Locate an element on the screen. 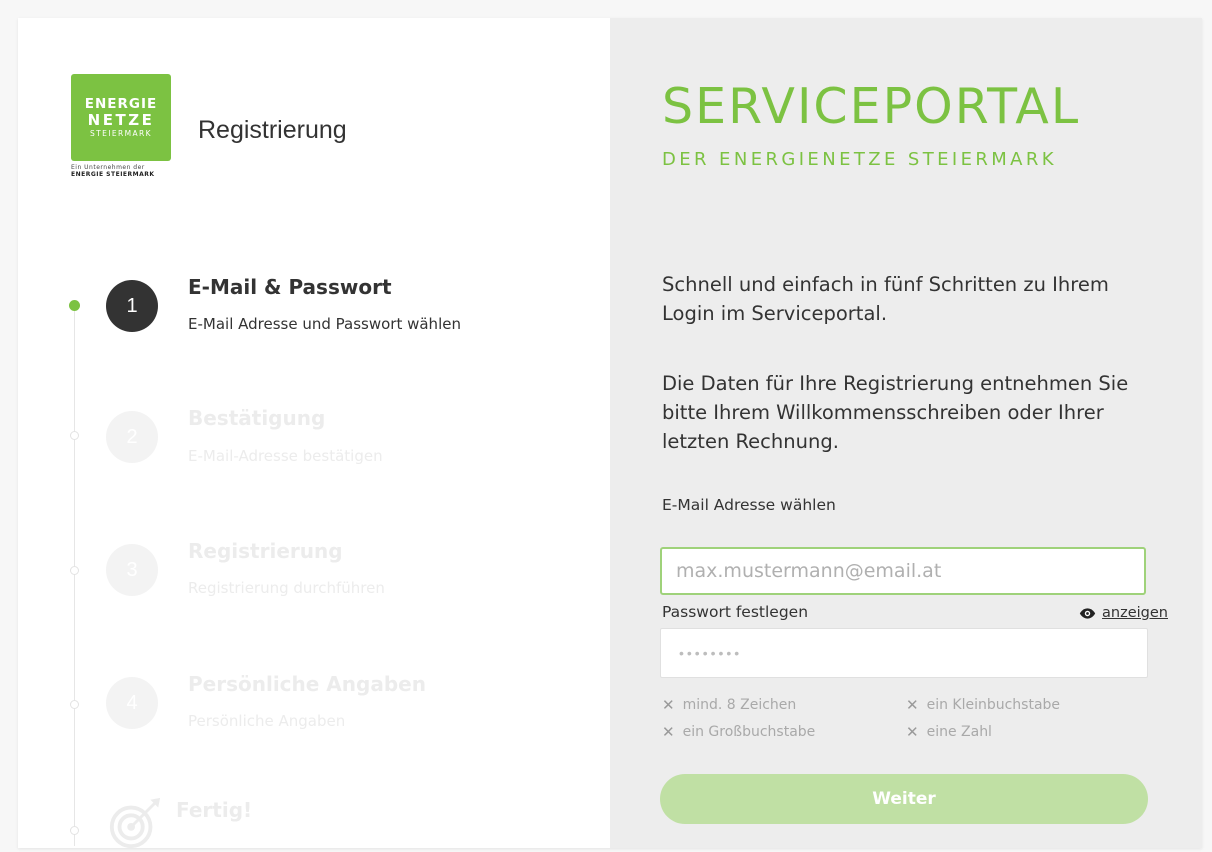 This screenshot has height=852, width=1212. step-2-number: 2 is located at coordinates (132, 437).